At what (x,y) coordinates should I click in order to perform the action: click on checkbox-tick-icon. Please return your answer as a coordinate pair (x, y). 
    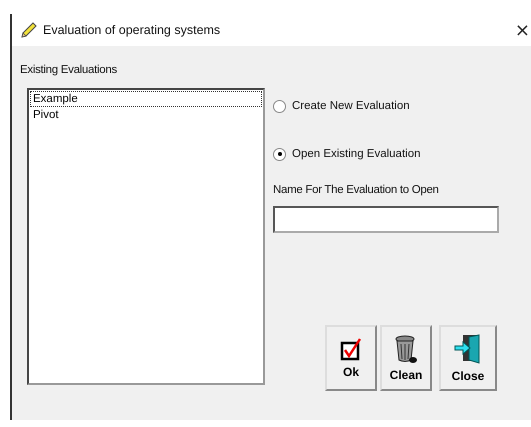
    Looking at the image, I should click on (351, 349).